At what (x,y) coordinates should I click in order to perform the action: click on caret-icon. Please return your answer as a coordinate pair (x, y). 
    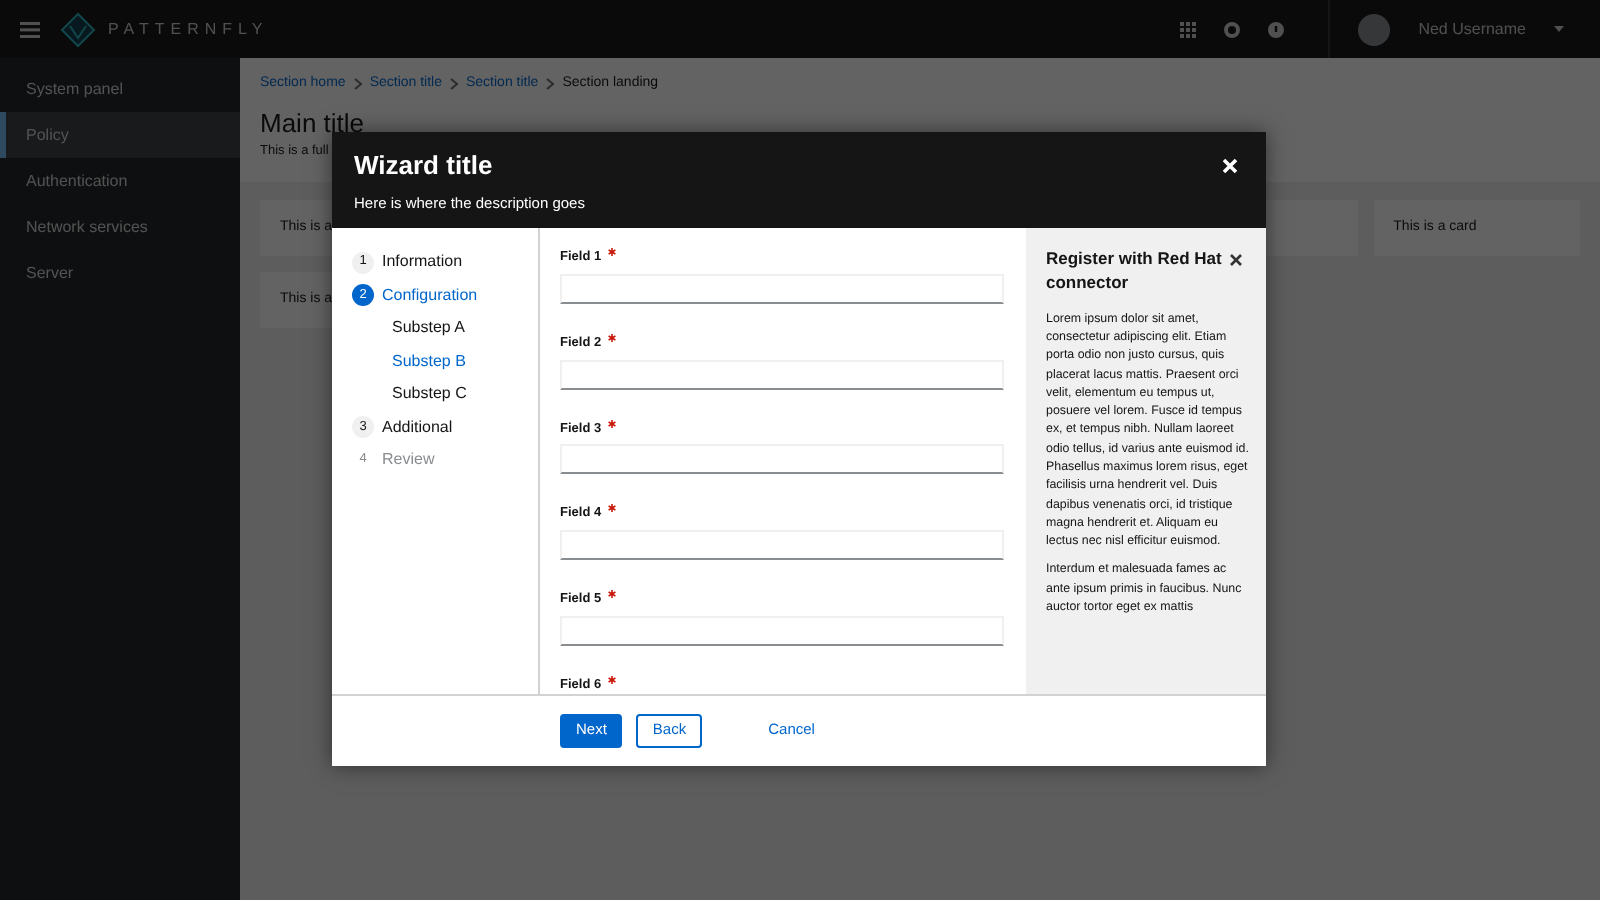
    Looking at the image, I should click on (1559, 29).